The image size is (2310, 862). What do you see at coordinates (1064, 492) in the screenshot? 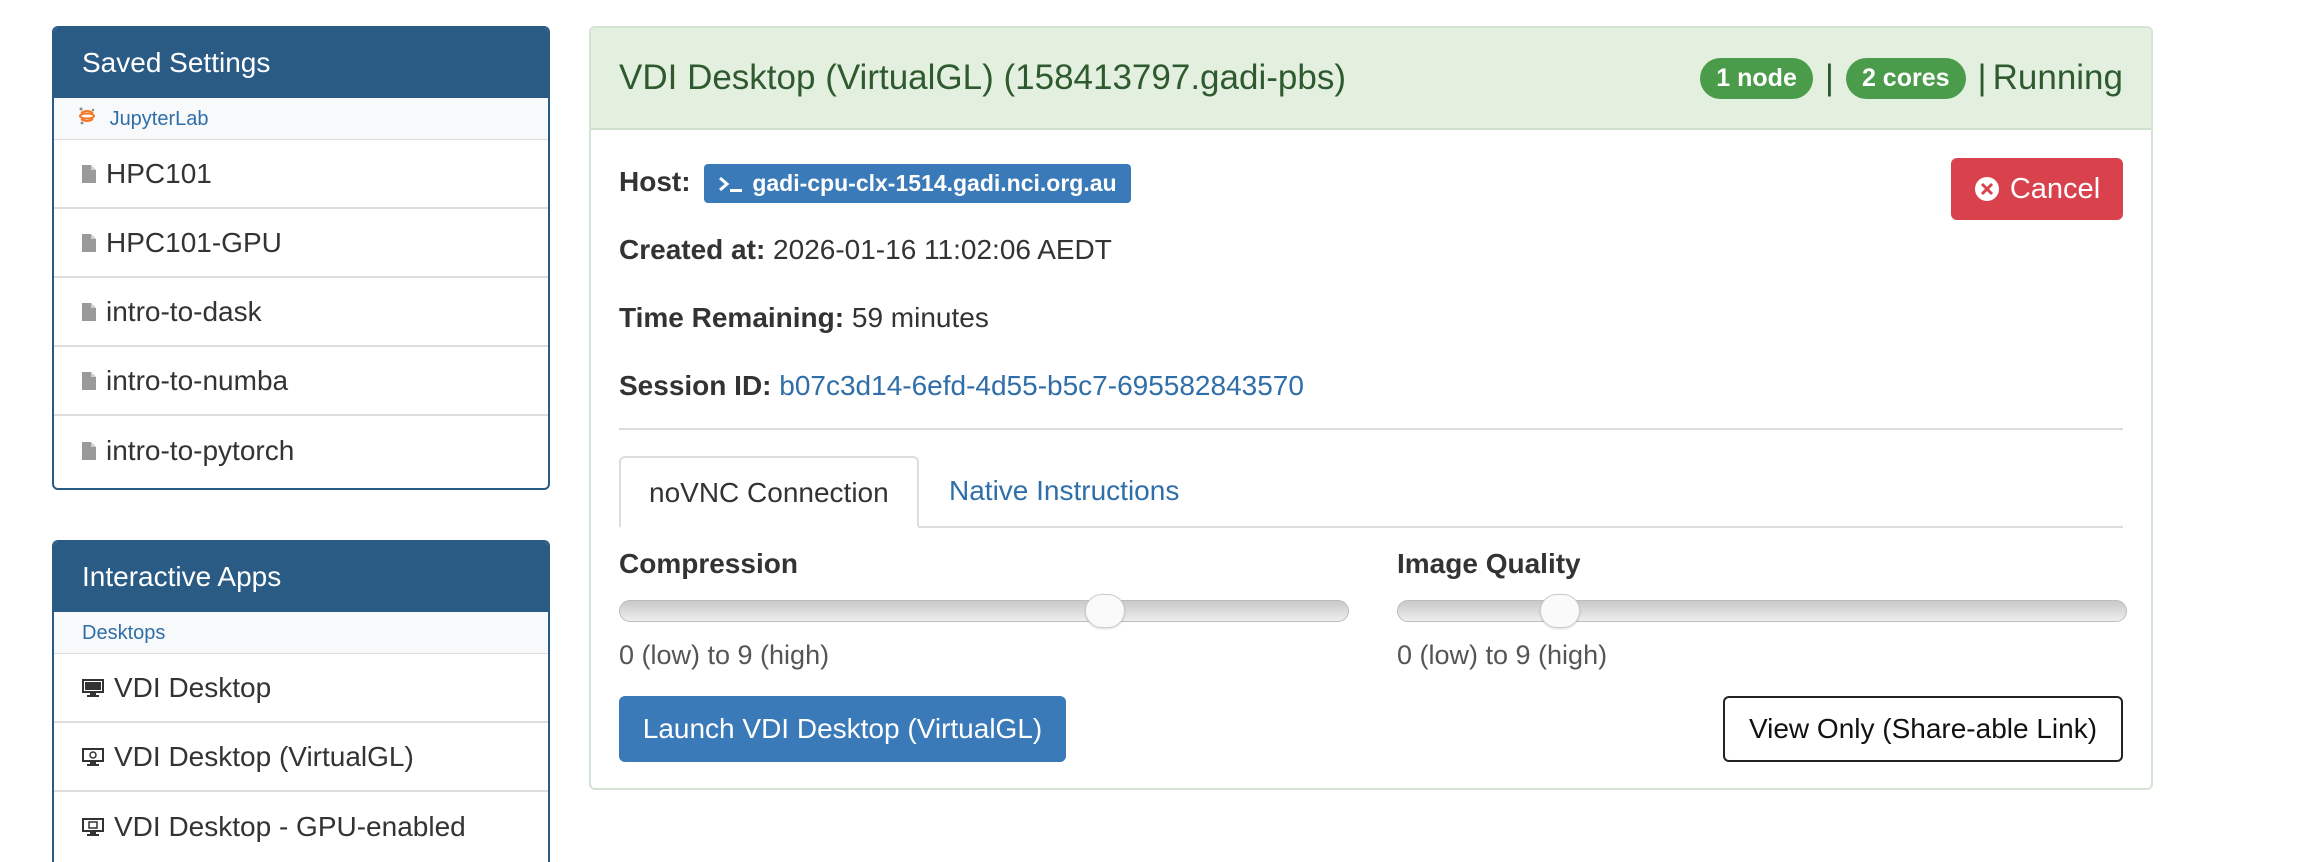
I see `tab-native-instructions: Native Instructions` at bounding box center [1064, 492].